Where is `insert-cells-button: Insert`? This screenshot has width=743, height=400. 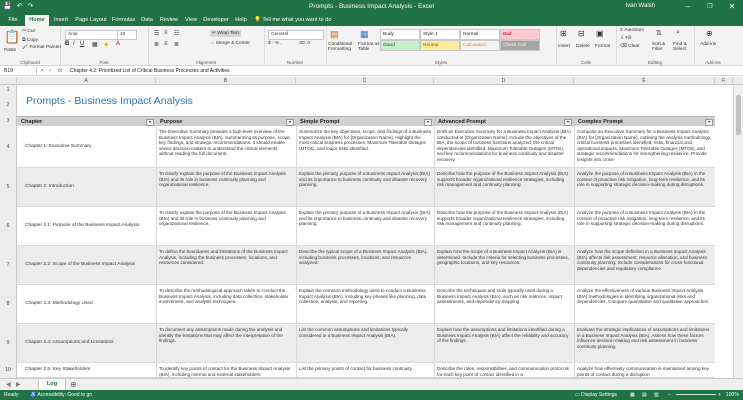
insert-cells-button: Insert is located at coordinates (564, 46).